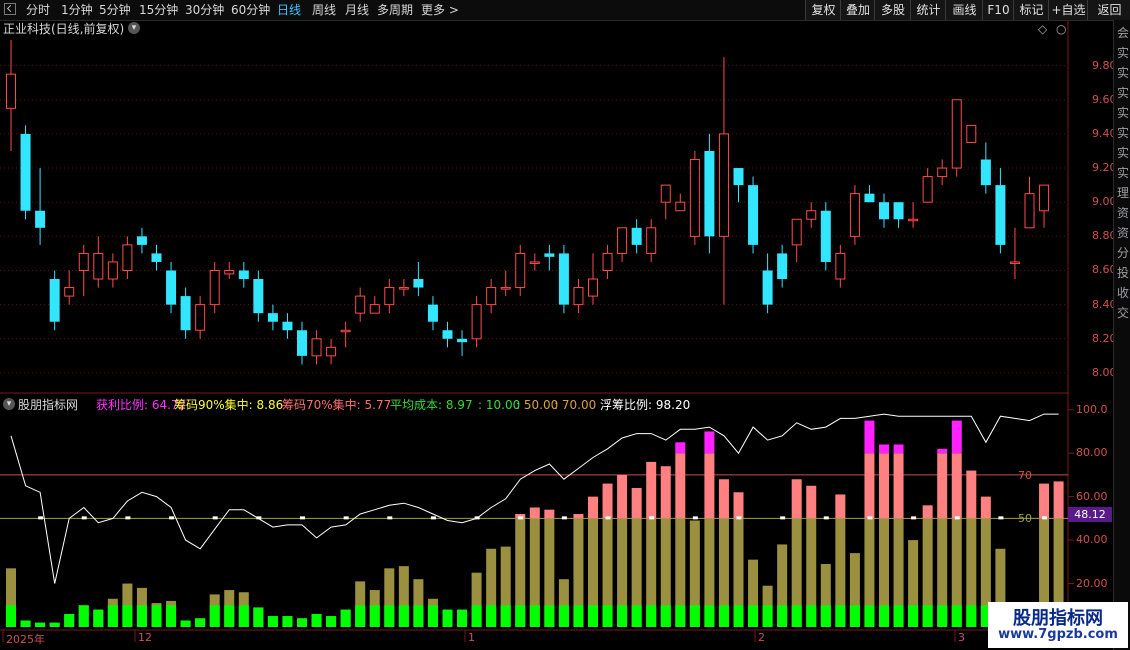  Describe the element at coordinates (1061, 29) in the screenshot. I see `circle-icon: ○` at that location.